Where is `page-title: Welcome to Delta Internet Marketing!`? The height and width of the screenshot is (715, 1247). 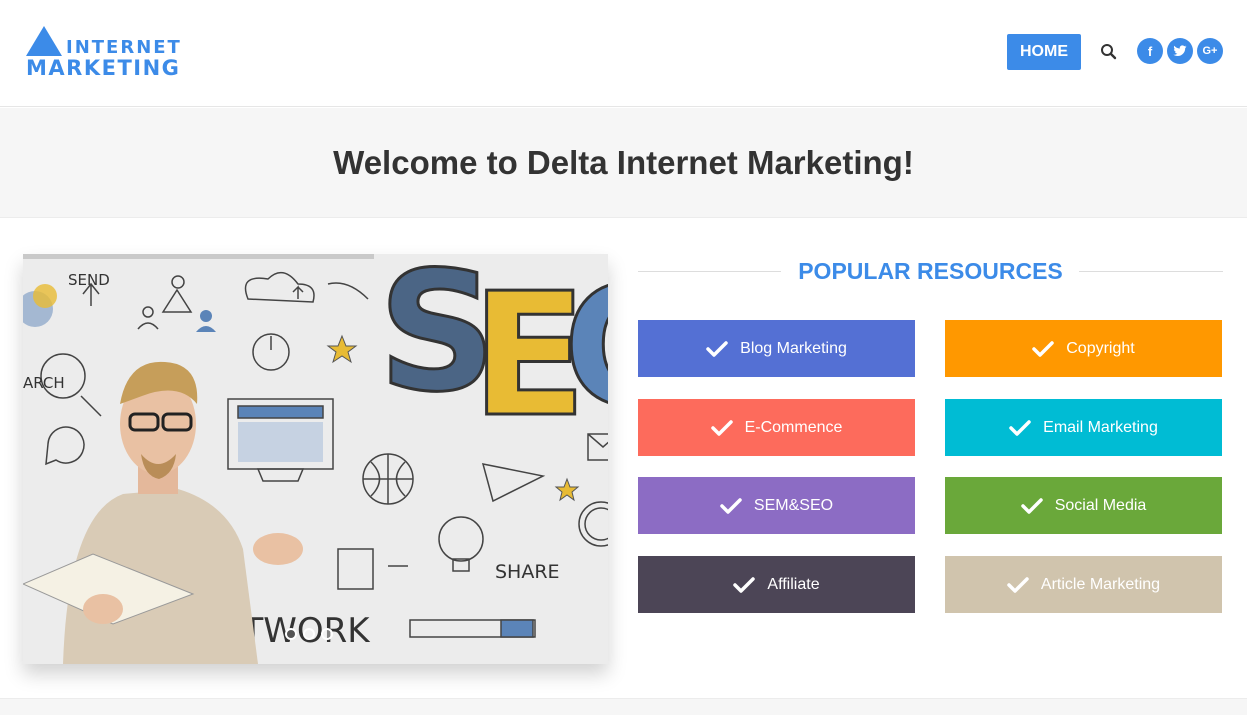
page-title: Welcome to Delta Internet Marketing! is located at coordinates (623, 162).